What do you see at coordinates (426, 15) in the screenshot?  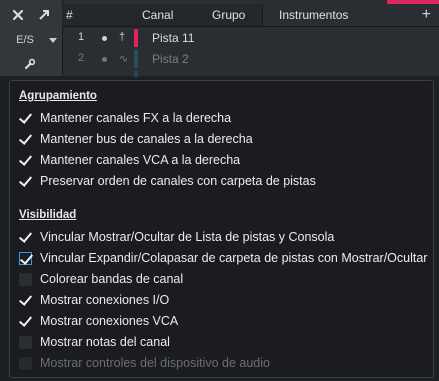 I see `add-instrument-plus-icon: +` at bounding box center [426, 15].